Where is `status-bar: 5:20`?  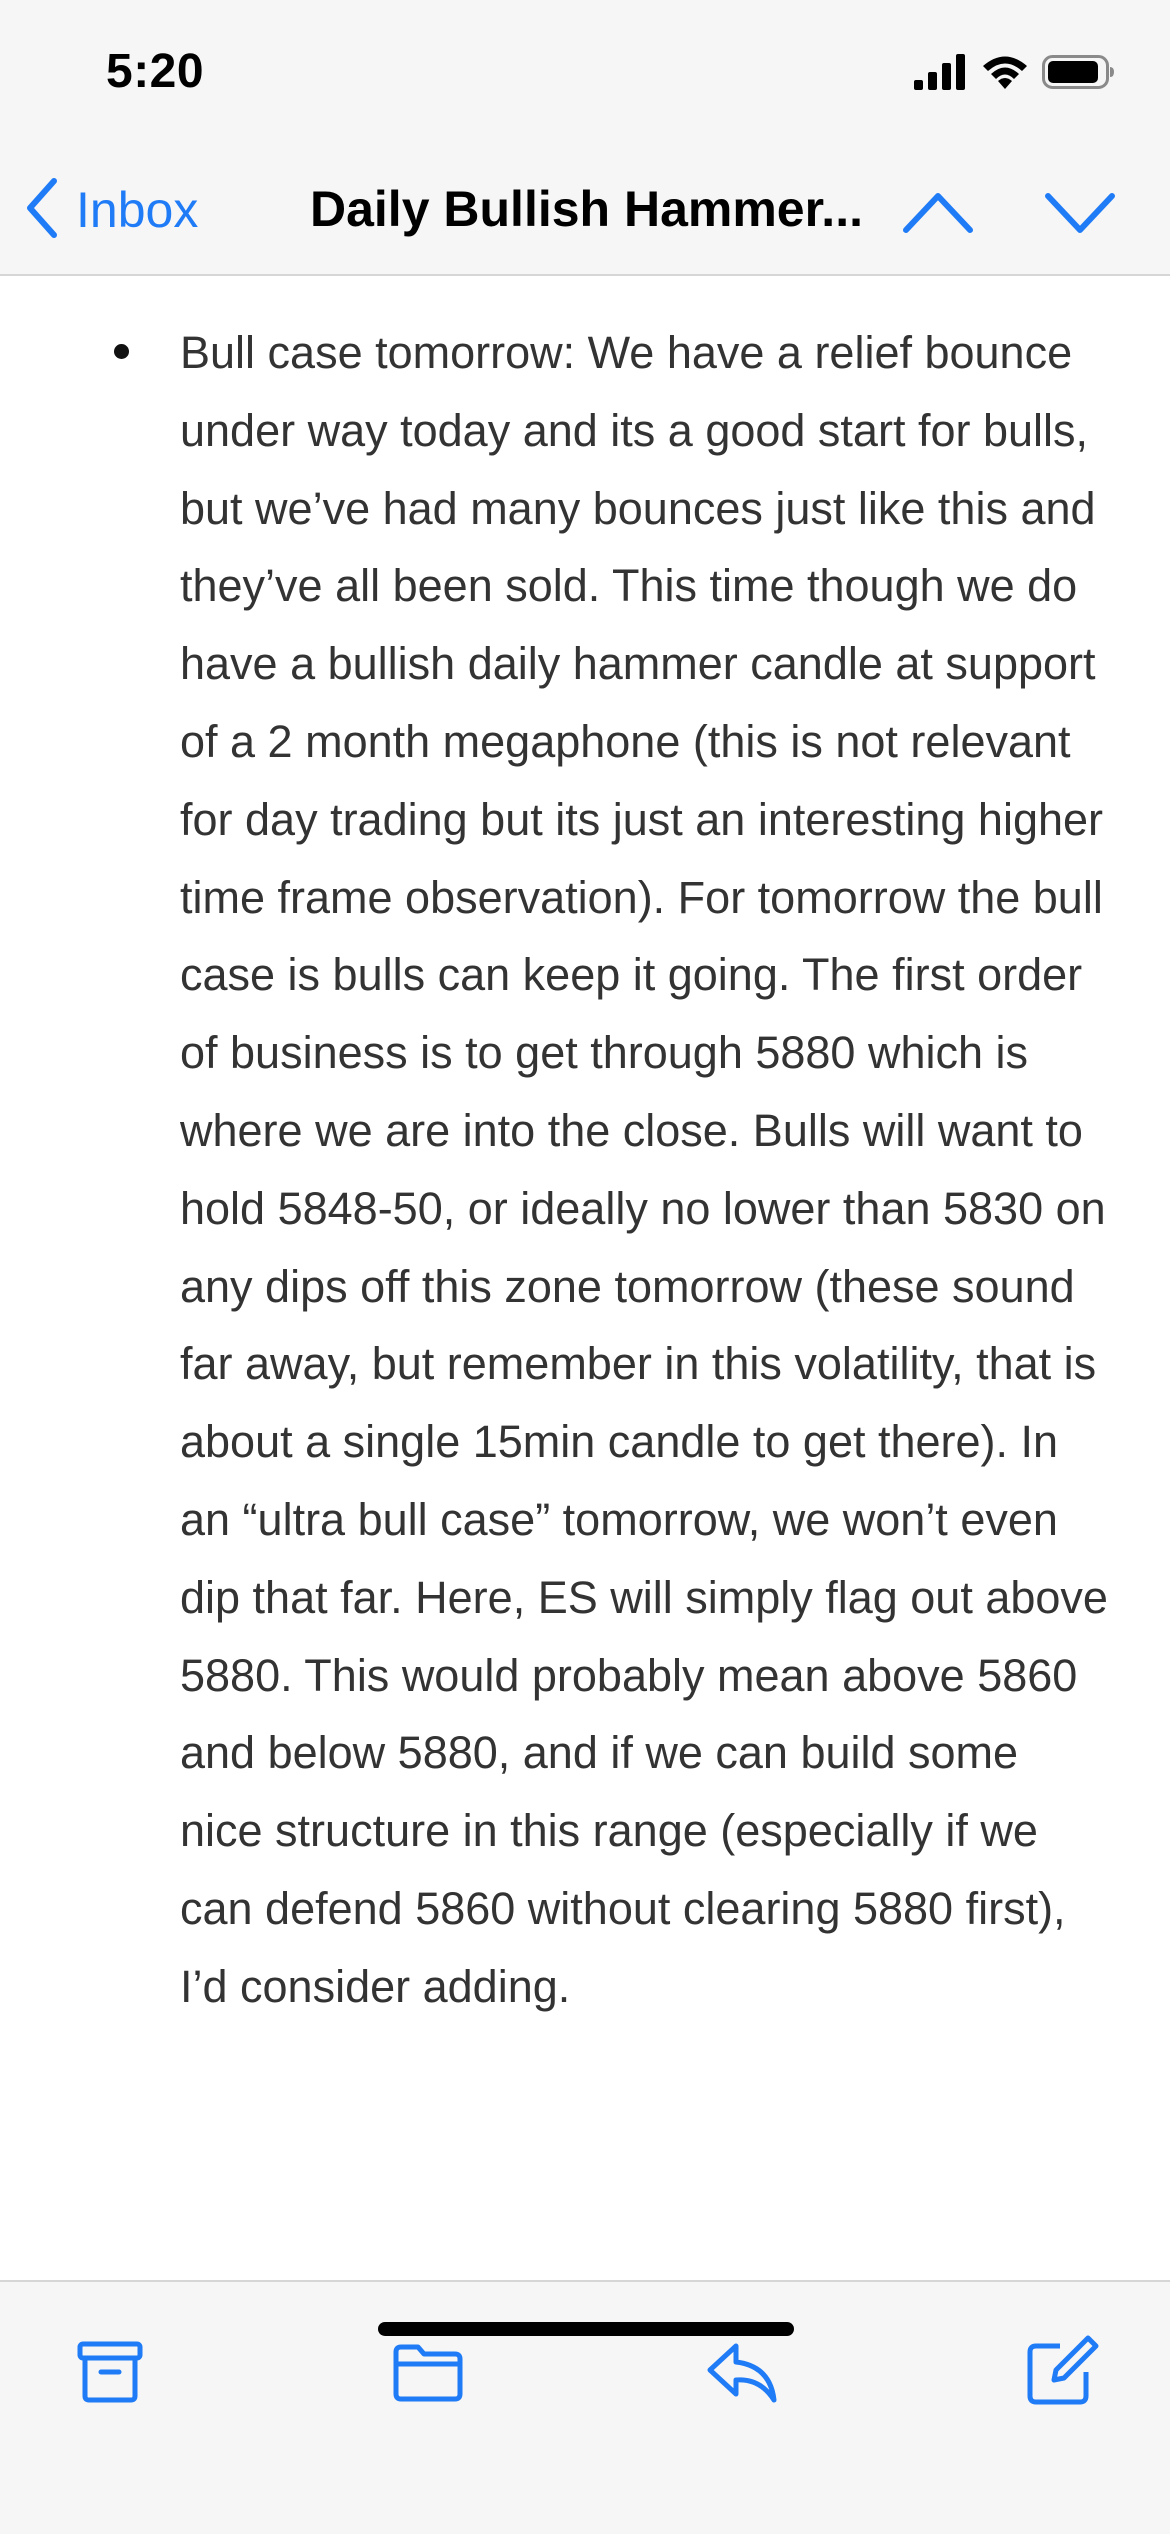
status-bar: 5:20 is located at coordinates (585, 75).